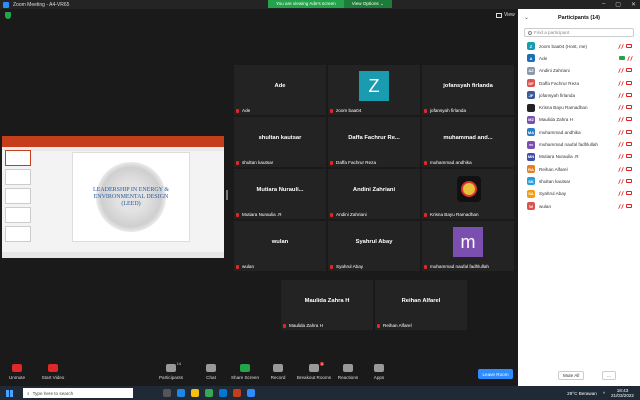 The width and height of the screenshot is (640, 400). I want to click on participant-row: MA muhammad andhika, so click(579, 132).